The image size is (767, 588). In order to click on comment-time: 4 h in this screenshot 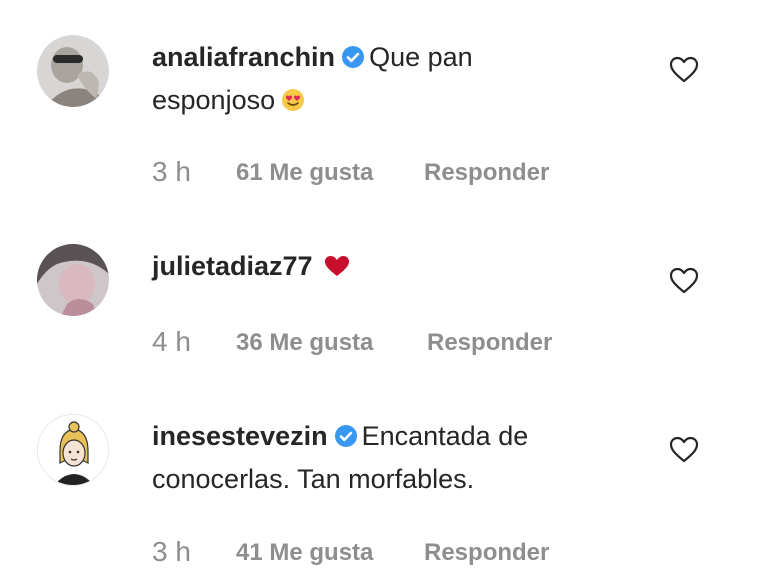, I will do `click(171, 342)`.